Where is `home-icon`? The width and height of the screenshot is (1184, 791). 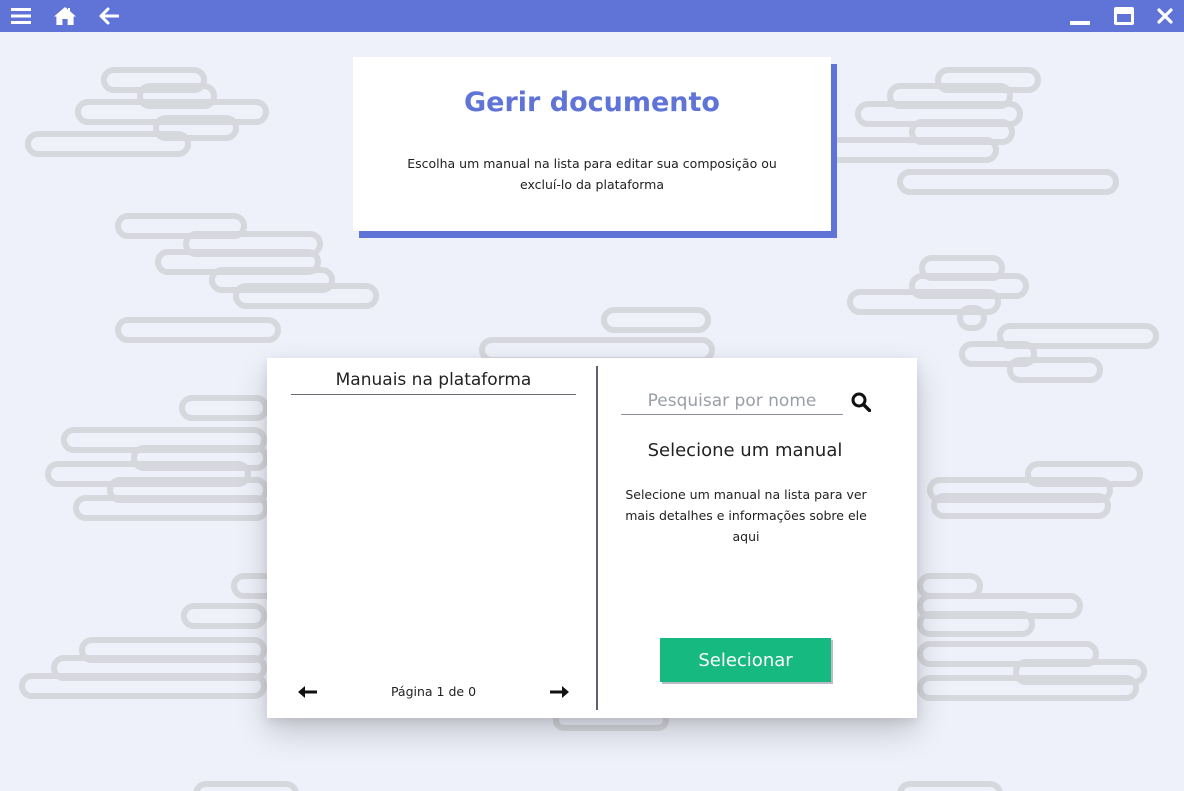
home-icon is located at coordinates (65, 16).